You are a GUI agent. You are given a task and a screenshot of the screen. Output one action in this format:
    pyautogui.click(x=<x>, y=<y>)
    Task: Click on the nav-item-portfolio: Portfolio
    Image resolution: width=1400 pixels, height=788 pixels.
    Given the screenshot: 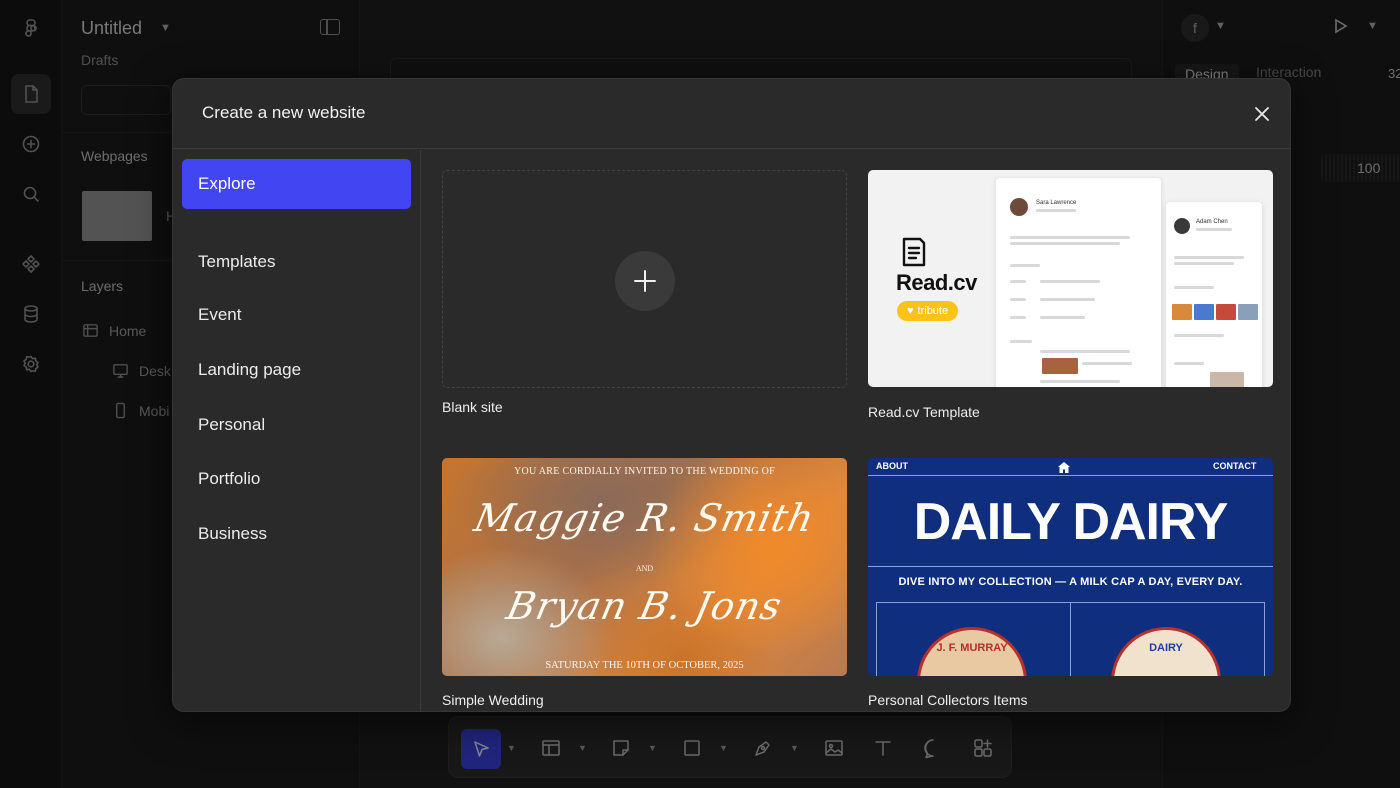 What is the action you would take?
    pyautogui.click(x=296, y=479)
    